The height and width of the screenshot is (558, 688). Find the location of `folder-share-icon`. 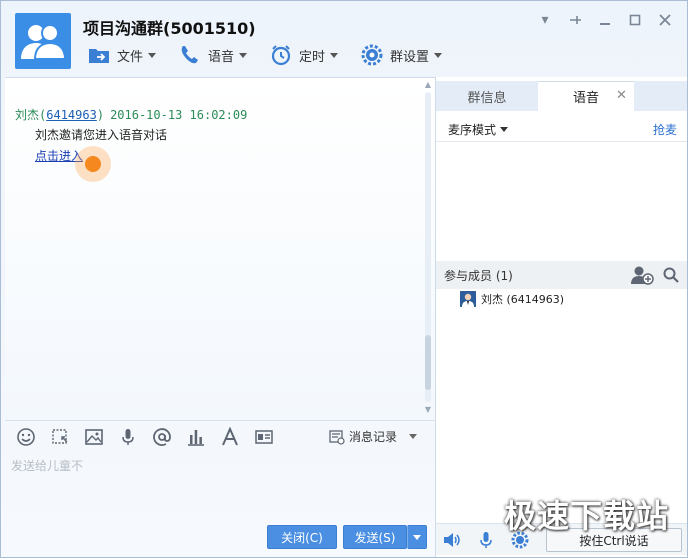

folder-share-icon is located at coordinates (99, 56).